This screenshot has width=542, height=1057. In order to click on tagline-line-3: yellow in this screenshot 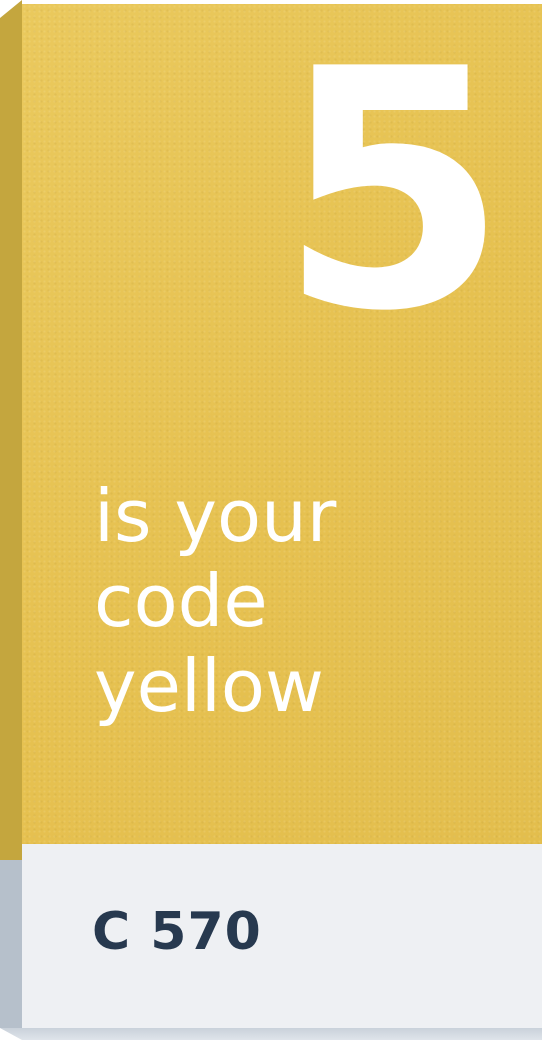, I will do `click(209, 685)`.